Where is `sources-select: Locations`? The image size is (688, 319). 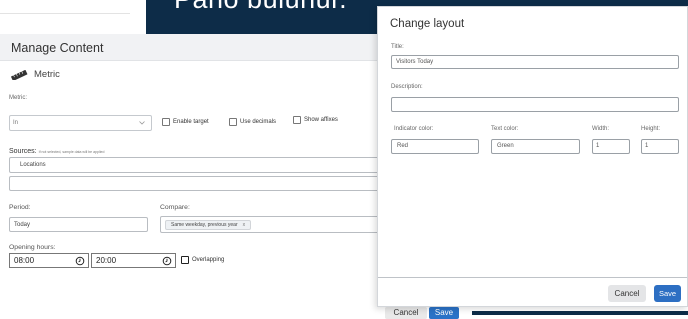 sources-select: Locations is located at coordinates (199, 165).